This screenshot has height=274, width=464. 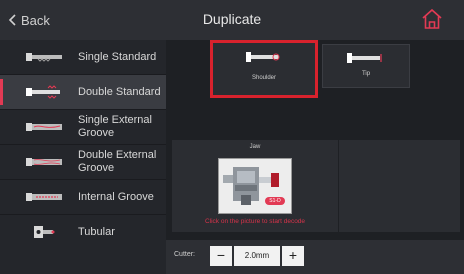 I want to click on sidebar-item-double-standard: Double Standard, so click(x=83, y=92).